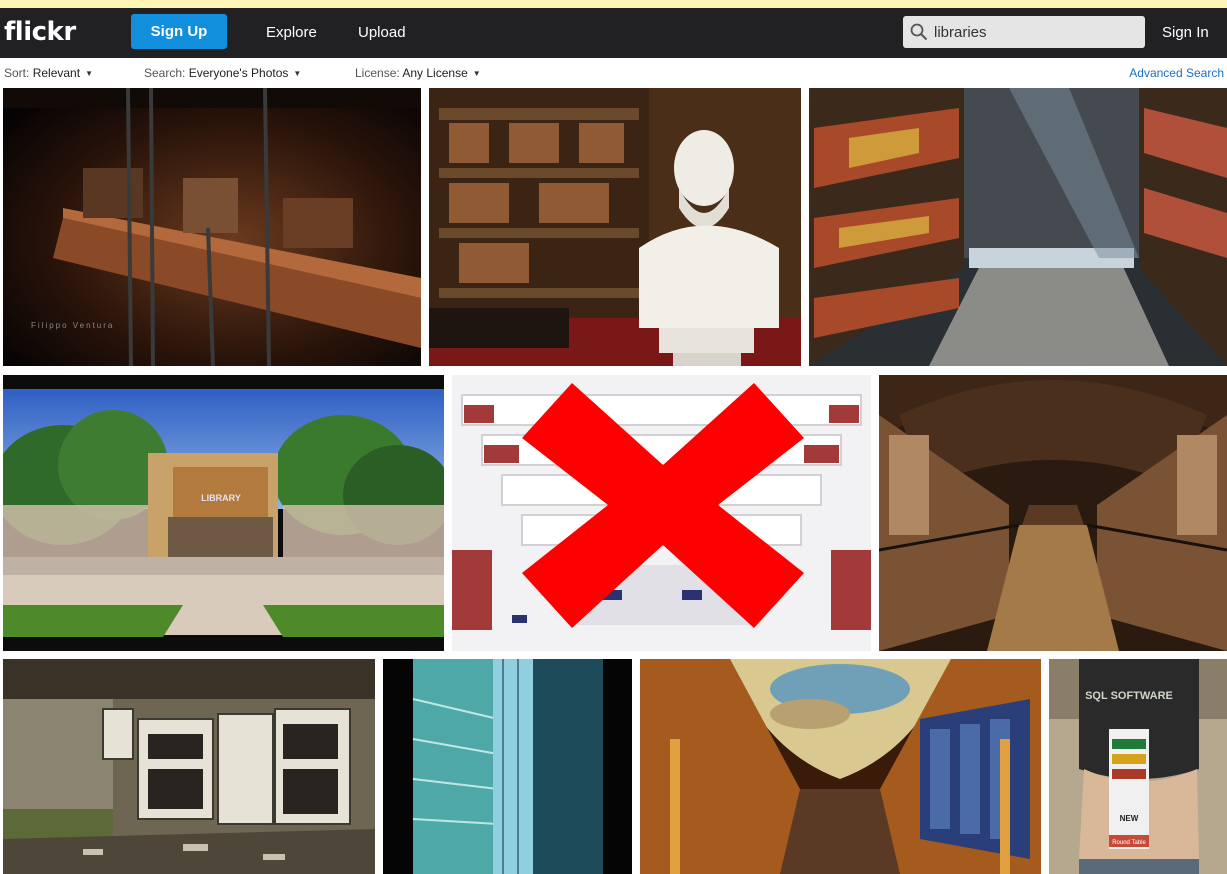 Image resolution: width=1227 pixels, height=874 pixels. What do you see at coordinates (613, 4) in the screenshot?
I see `notification-strip` at bounding box center [613, 4].